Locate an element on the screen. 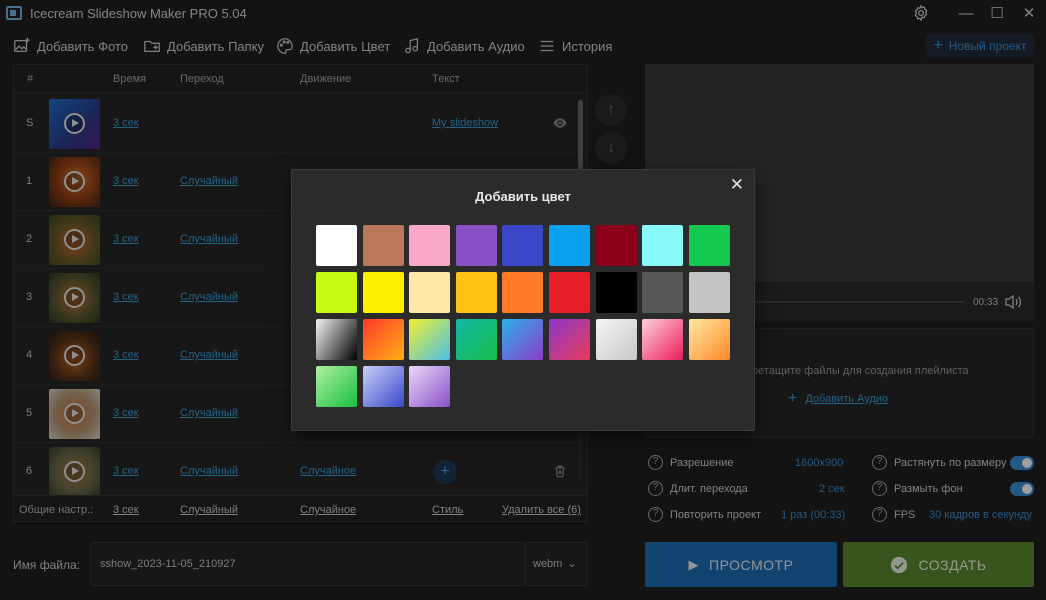 The width and height of the screenshot is (1046, 600). close-icon: ✕ is located at coordinates (737, 185).